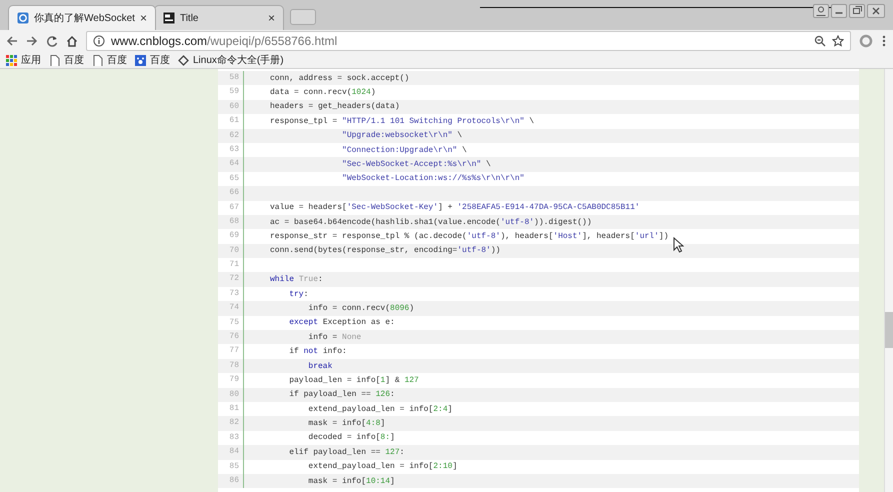  I want to click on line-number: 72, so click(231, 279).